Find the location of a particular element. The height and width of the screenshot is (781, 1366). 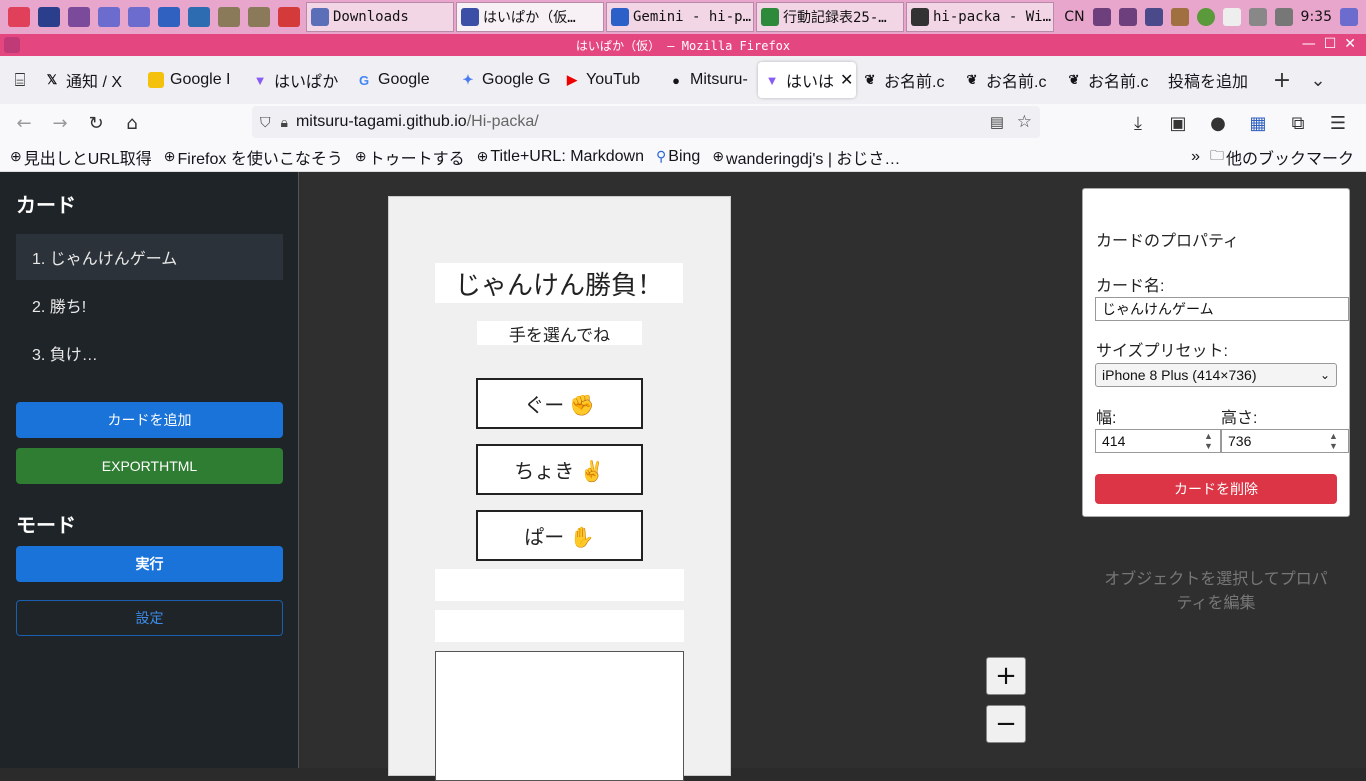

run-button: 実行 is located at coordinates (149, 564).